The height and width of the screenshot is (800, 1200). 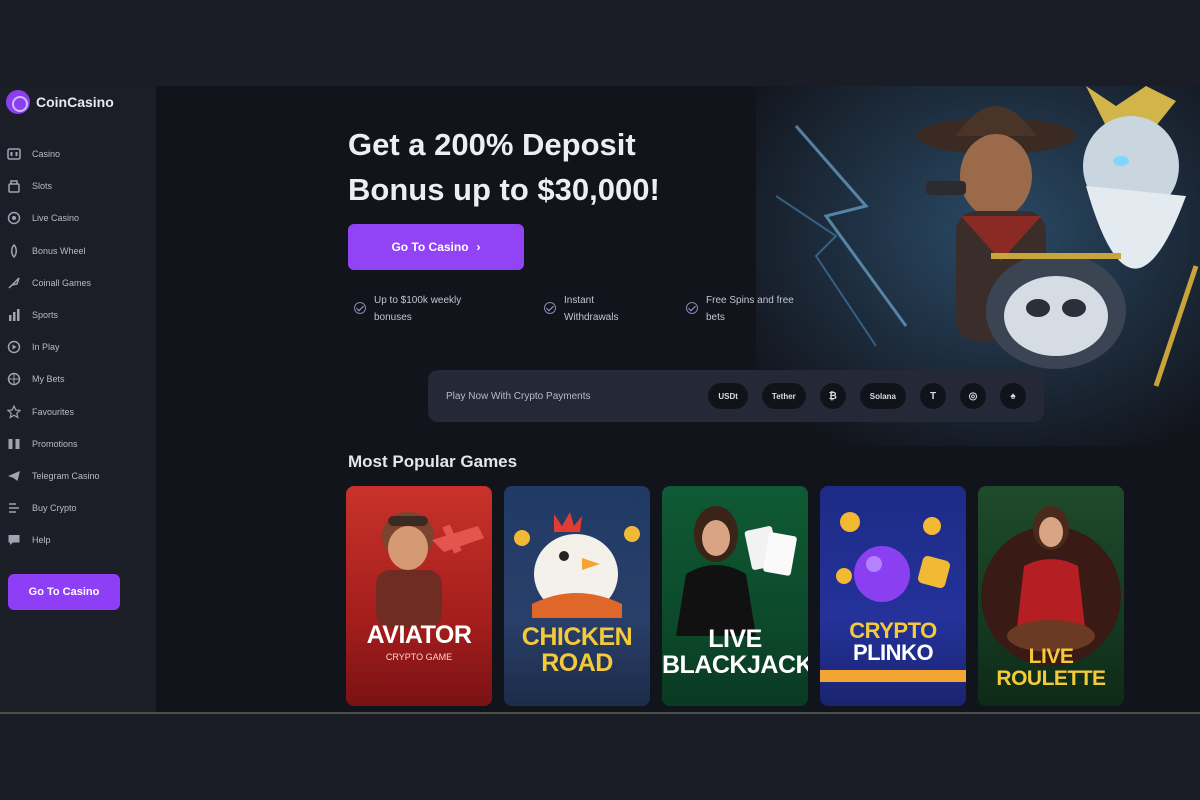 I want to click on payments-label: Play Now With Crypto Payments, so click(x=518, y=396).